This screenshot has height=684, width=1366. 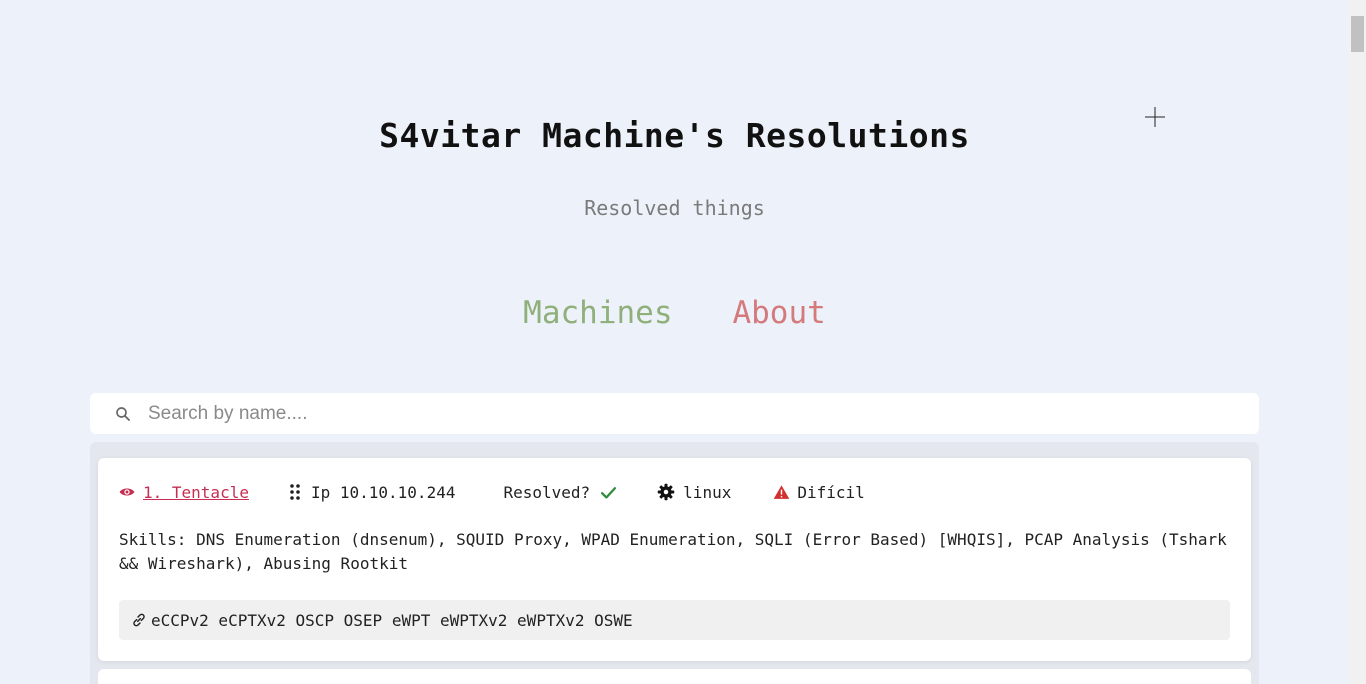 I want to click on machine-difficulty-item: Difícil, so click(x=819, y=492).